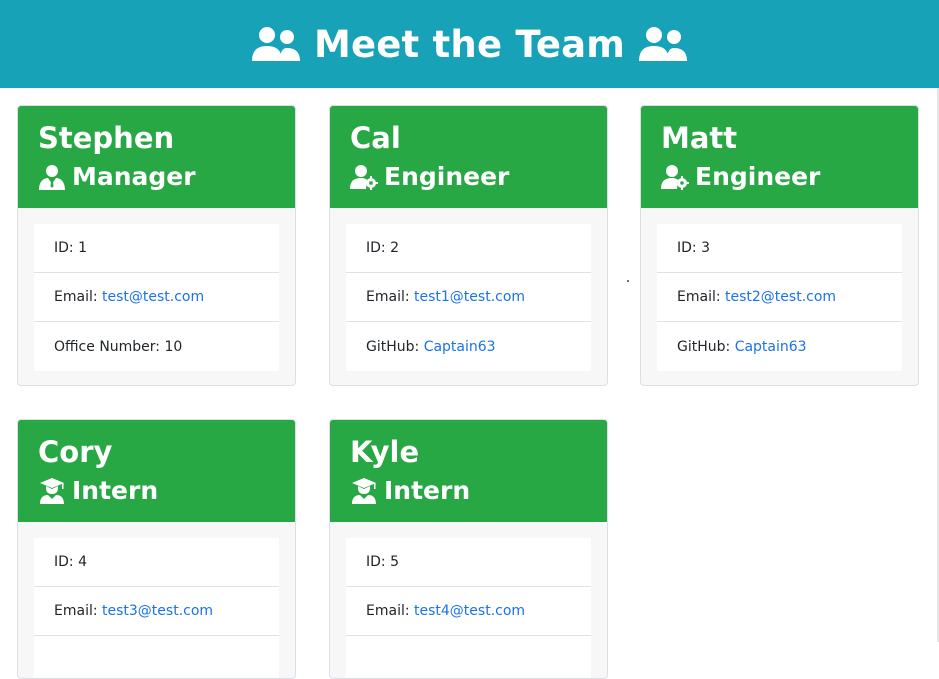 The image size is (939, 679). I want to click on employee-role: Manager, so click(166, 177).